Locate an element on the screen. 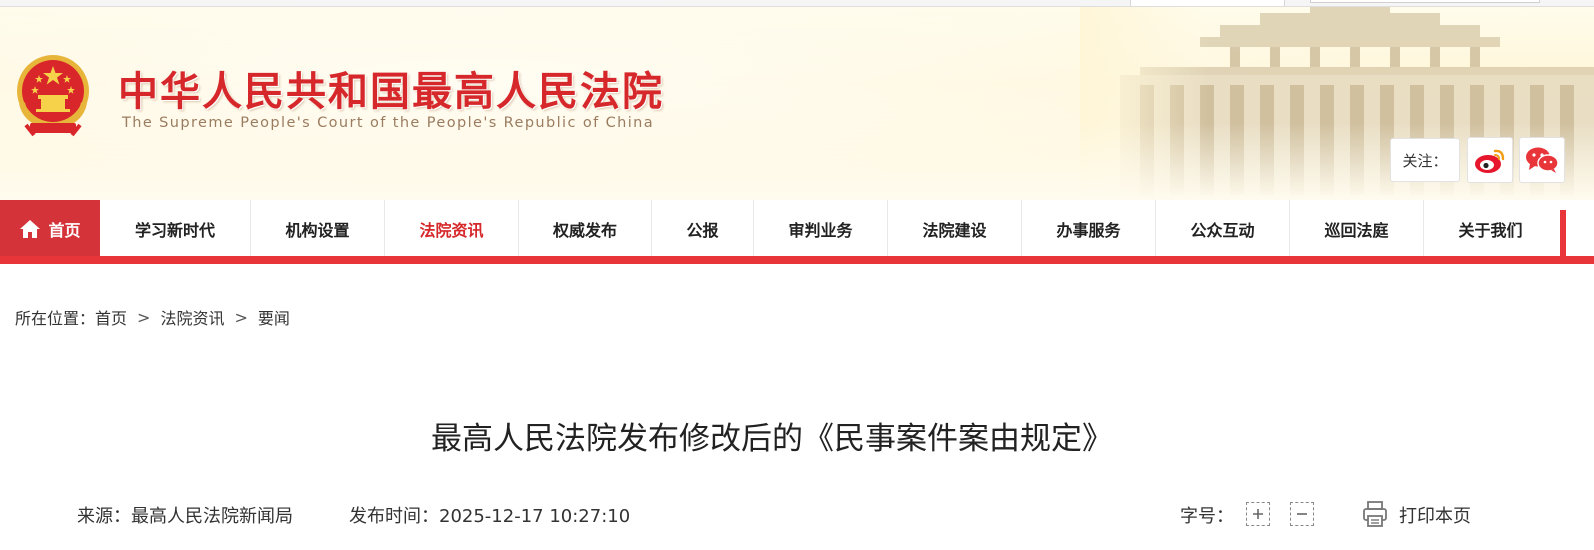 Image resolution: width=1594 pixels, height=550 pixels. follow-label: 关注： is located at coordinates (1425, 160).